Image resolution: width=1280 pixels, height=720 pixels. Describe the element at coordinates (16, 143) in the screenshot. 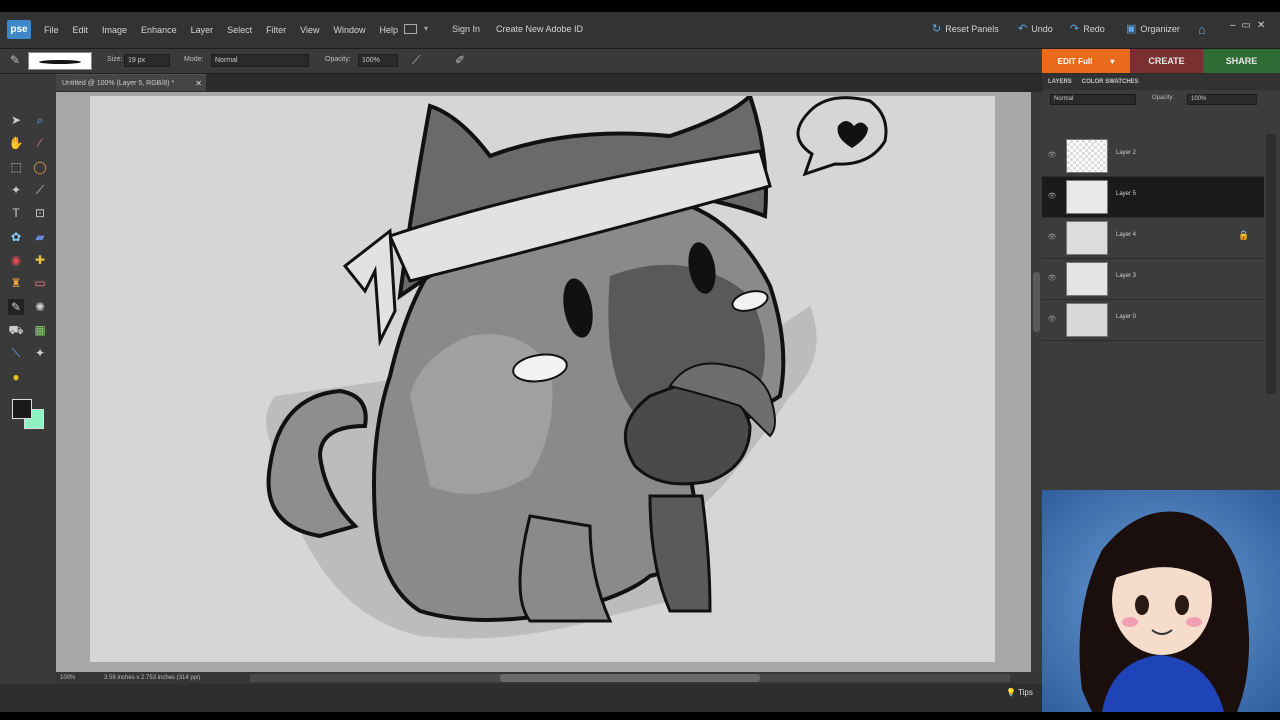

I see `hand-tool-icon: ✋` at that location.